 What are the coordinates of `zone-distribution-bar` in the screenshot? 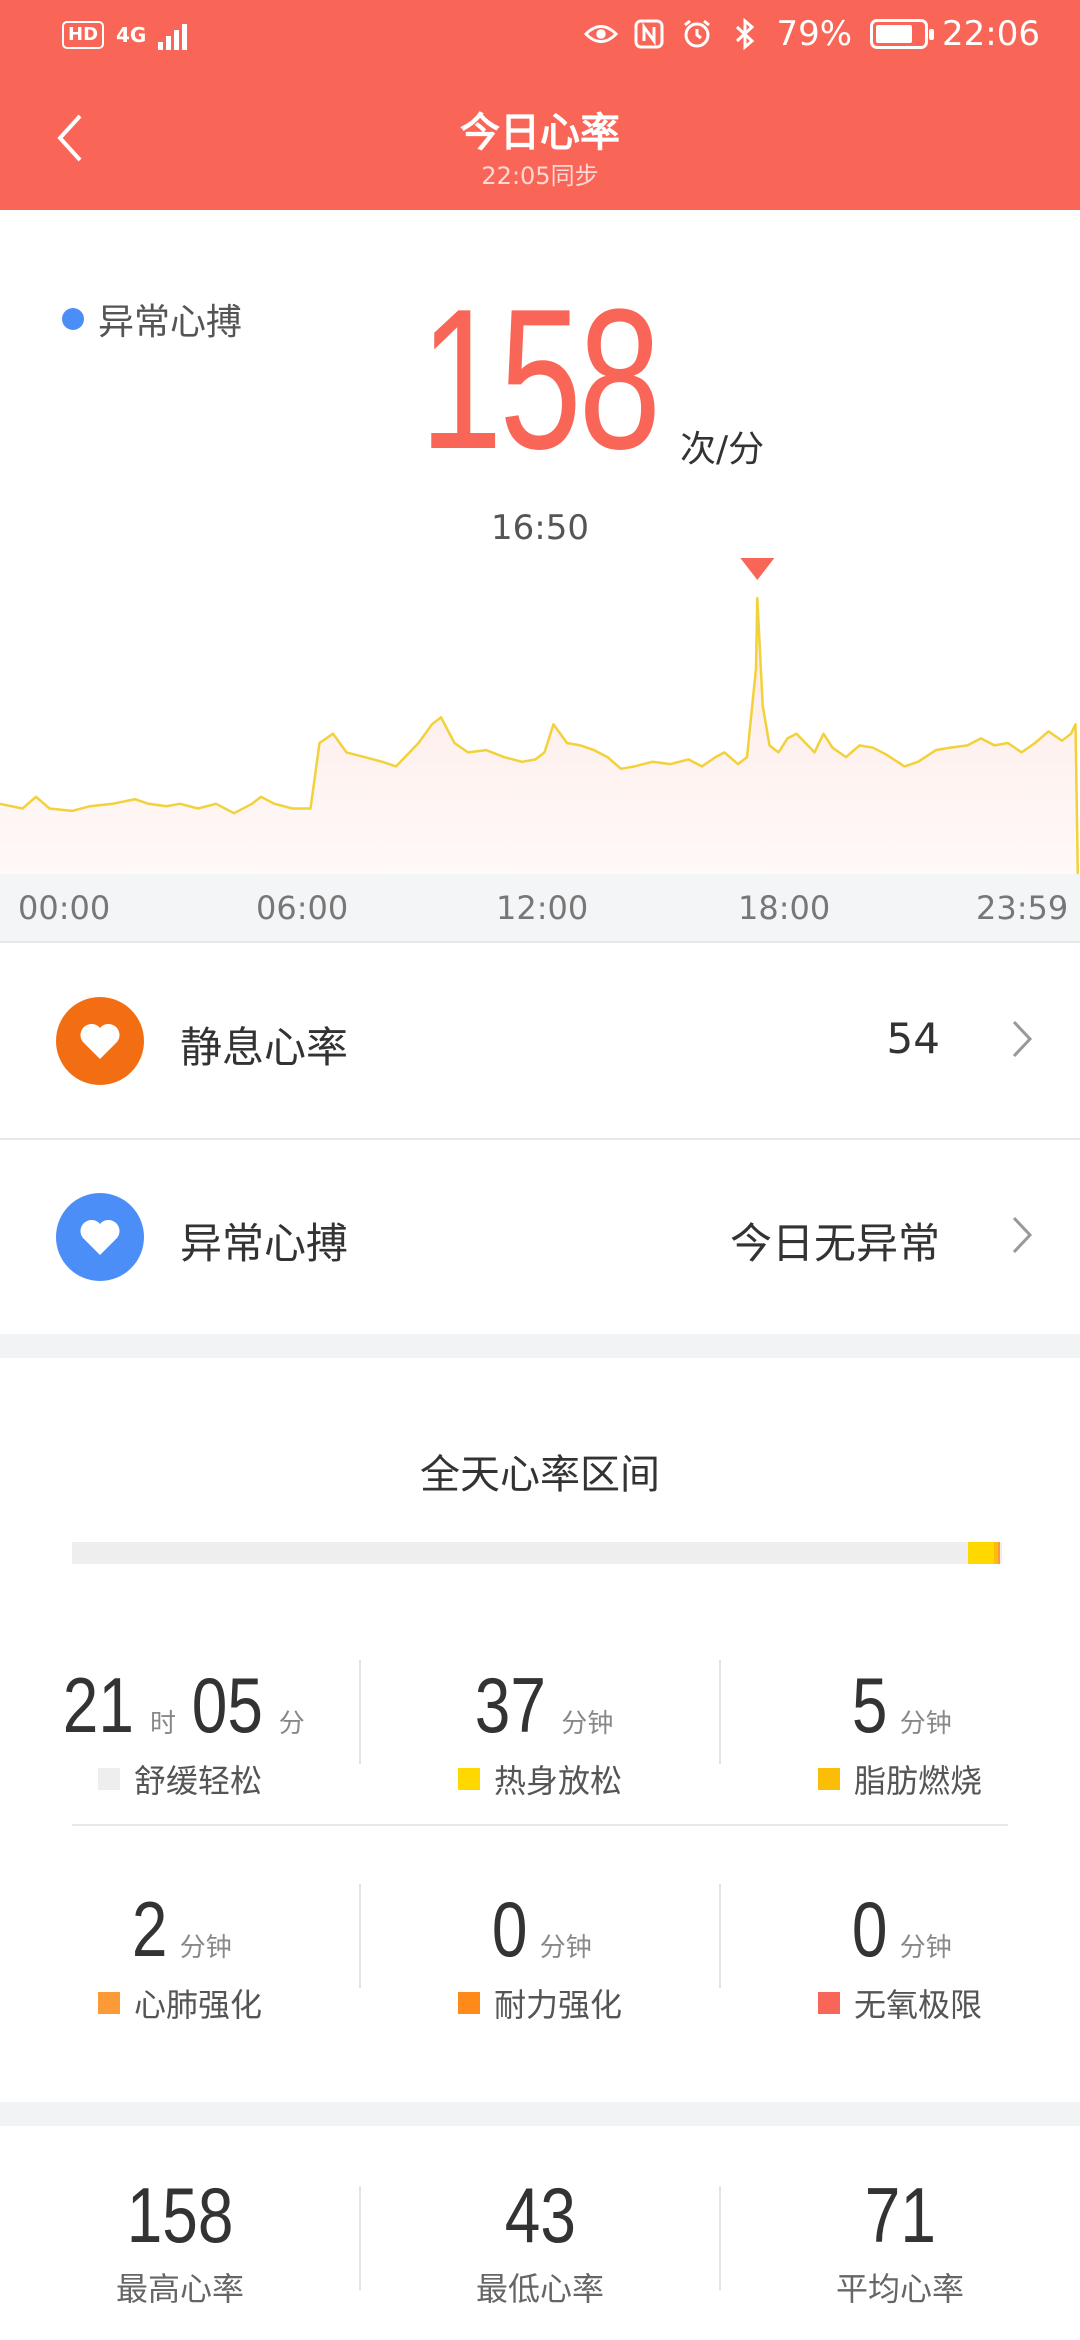 It's located at (537, 1553).